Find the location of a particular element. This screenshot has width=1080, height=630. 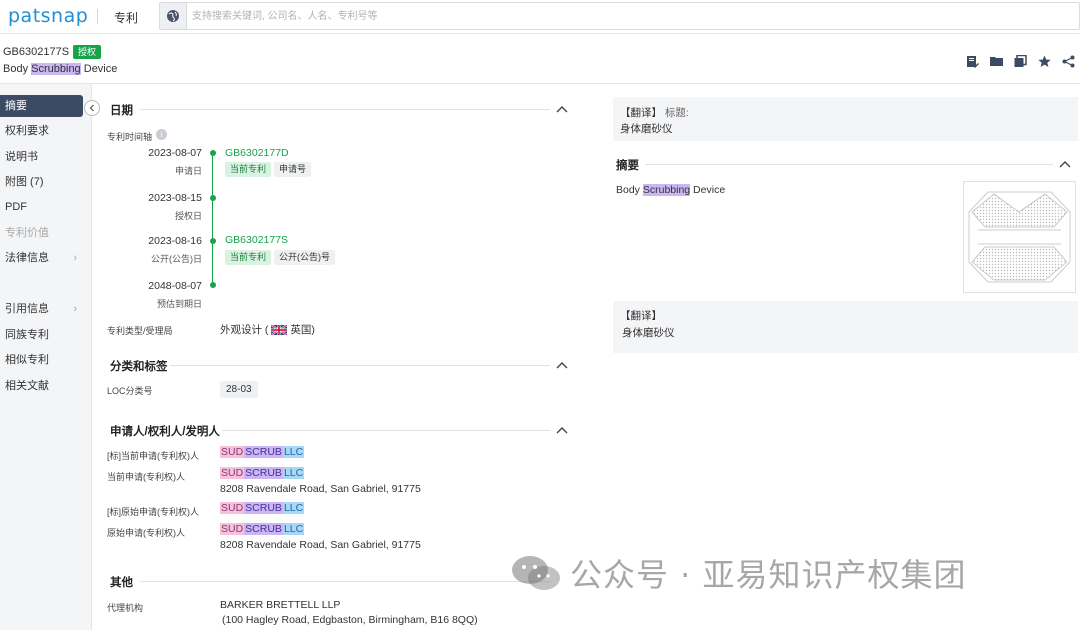

abstract-translation-value: 身体磨砂仪 is located at coordinates (648, 333).